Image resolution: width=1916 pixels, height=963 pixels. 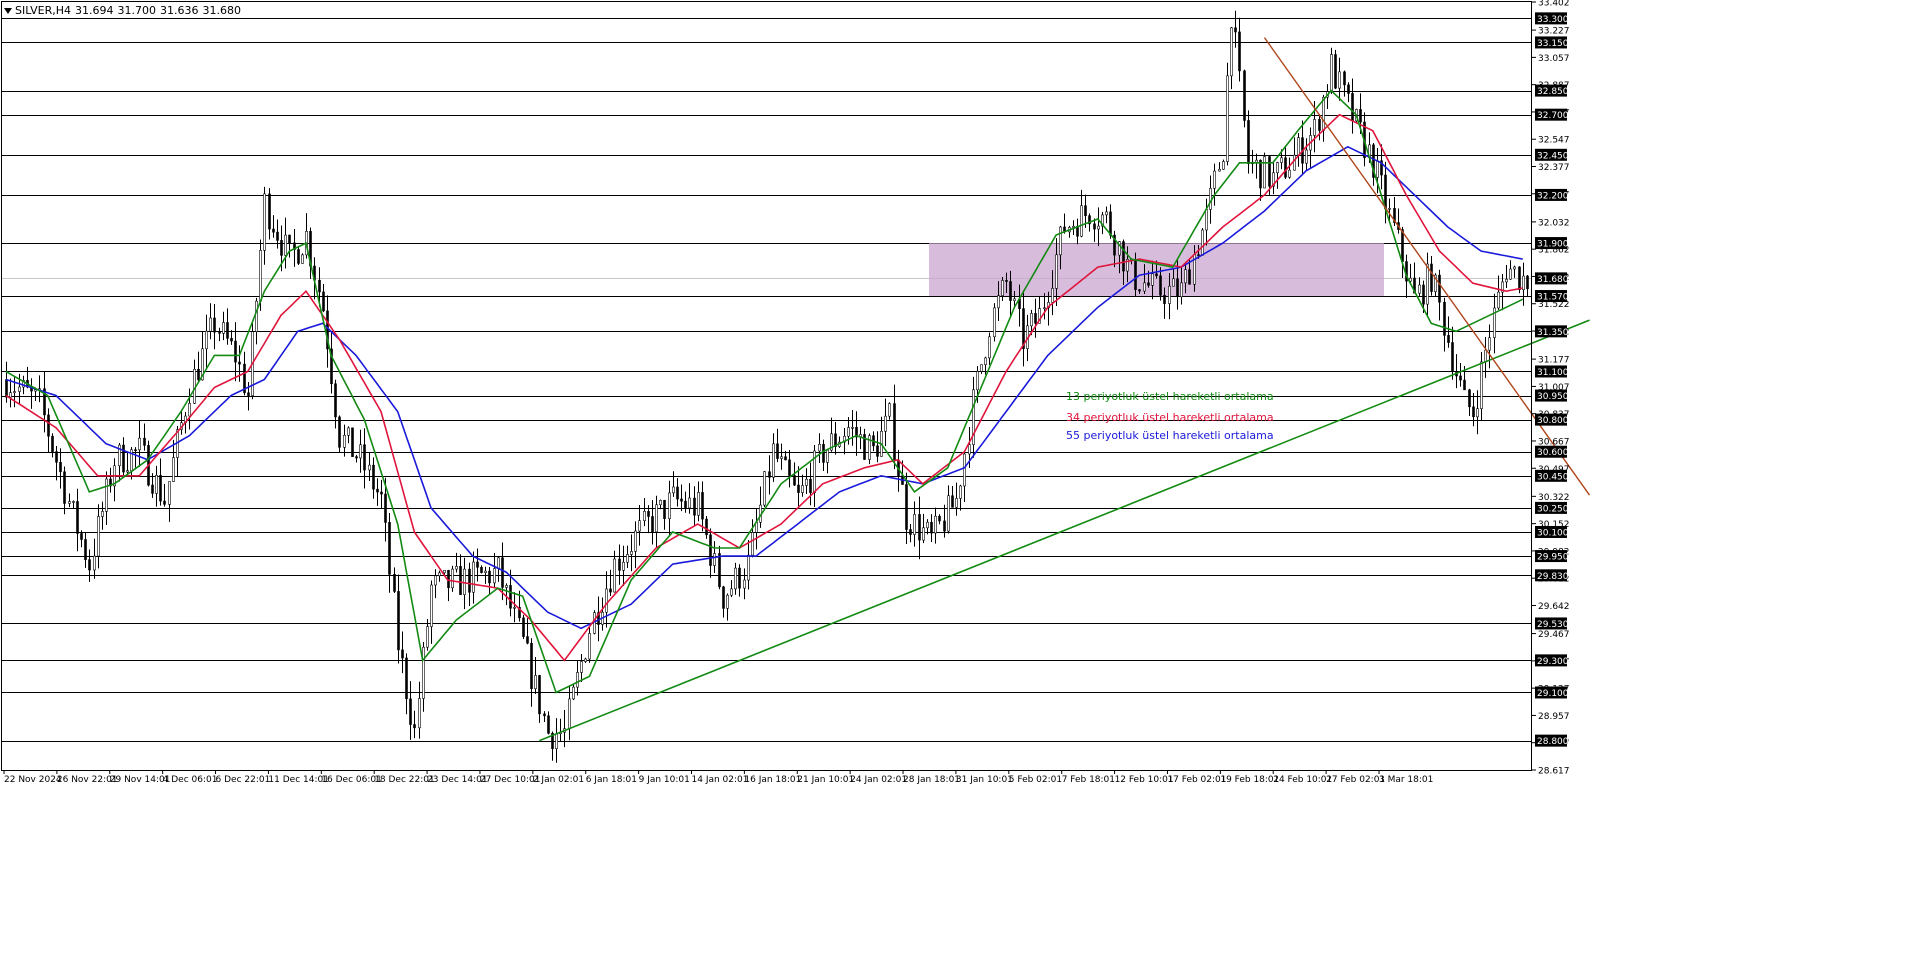 I want to click on level-badge-label: 29.830, so click(x=1553, y=577).